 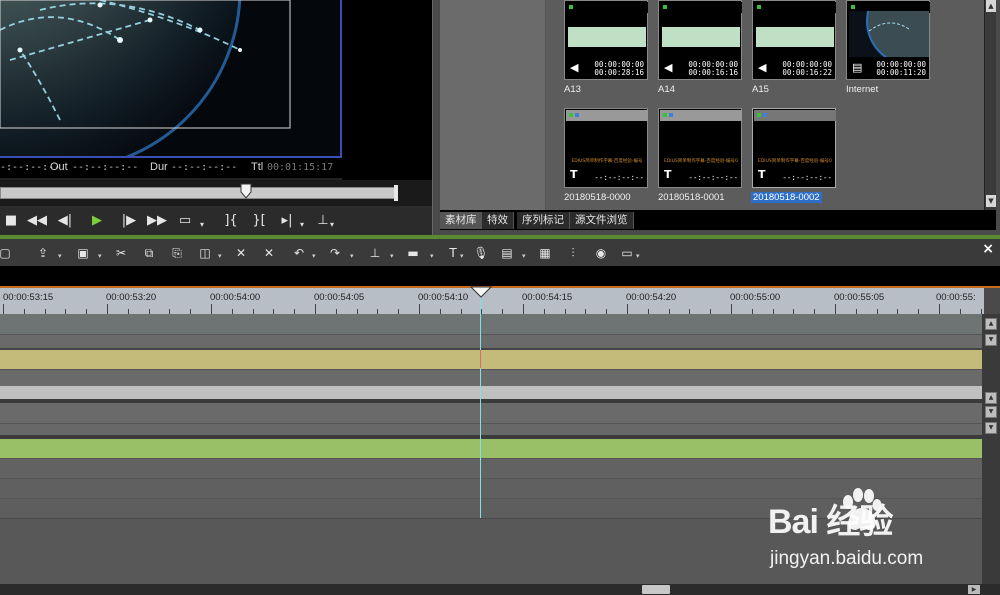 I want to click on clip-thumbnail: ◀ 00:00:00:00 00:00:16:16, so click(x=700, y=40).